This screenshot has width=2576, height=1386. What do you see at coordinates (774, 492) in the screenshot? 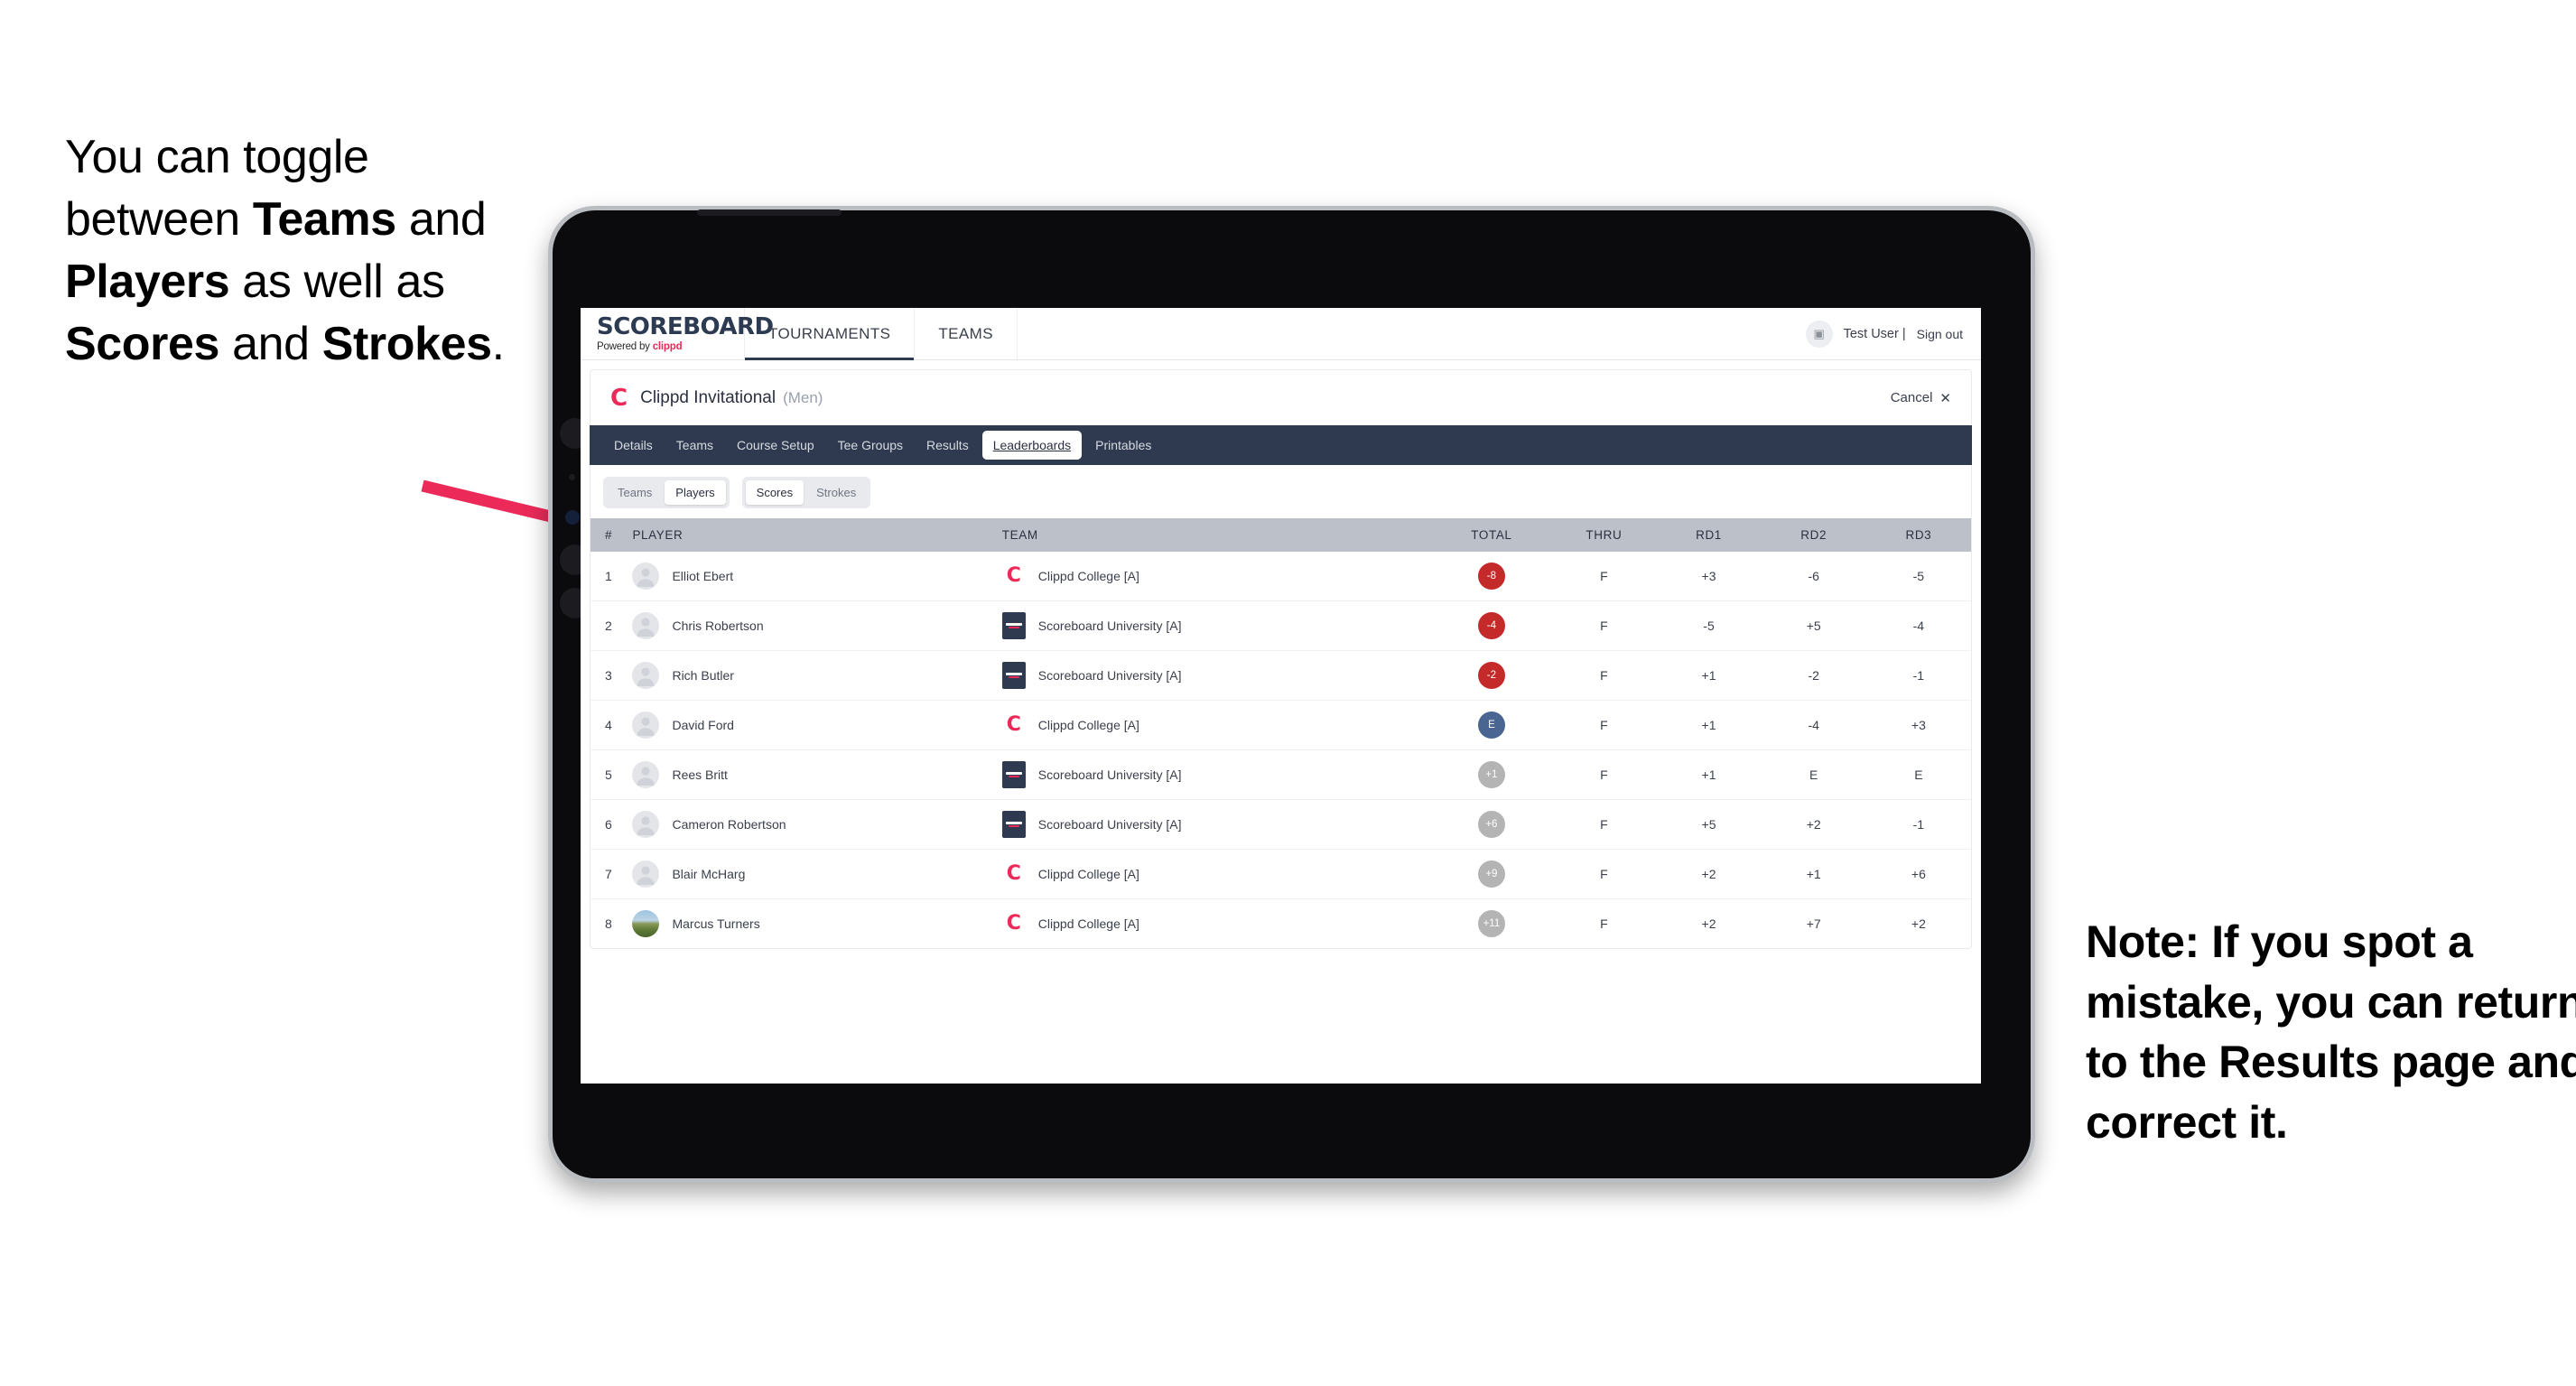
I see `toggle-scores: Scores` at bounding box center [774, 492].